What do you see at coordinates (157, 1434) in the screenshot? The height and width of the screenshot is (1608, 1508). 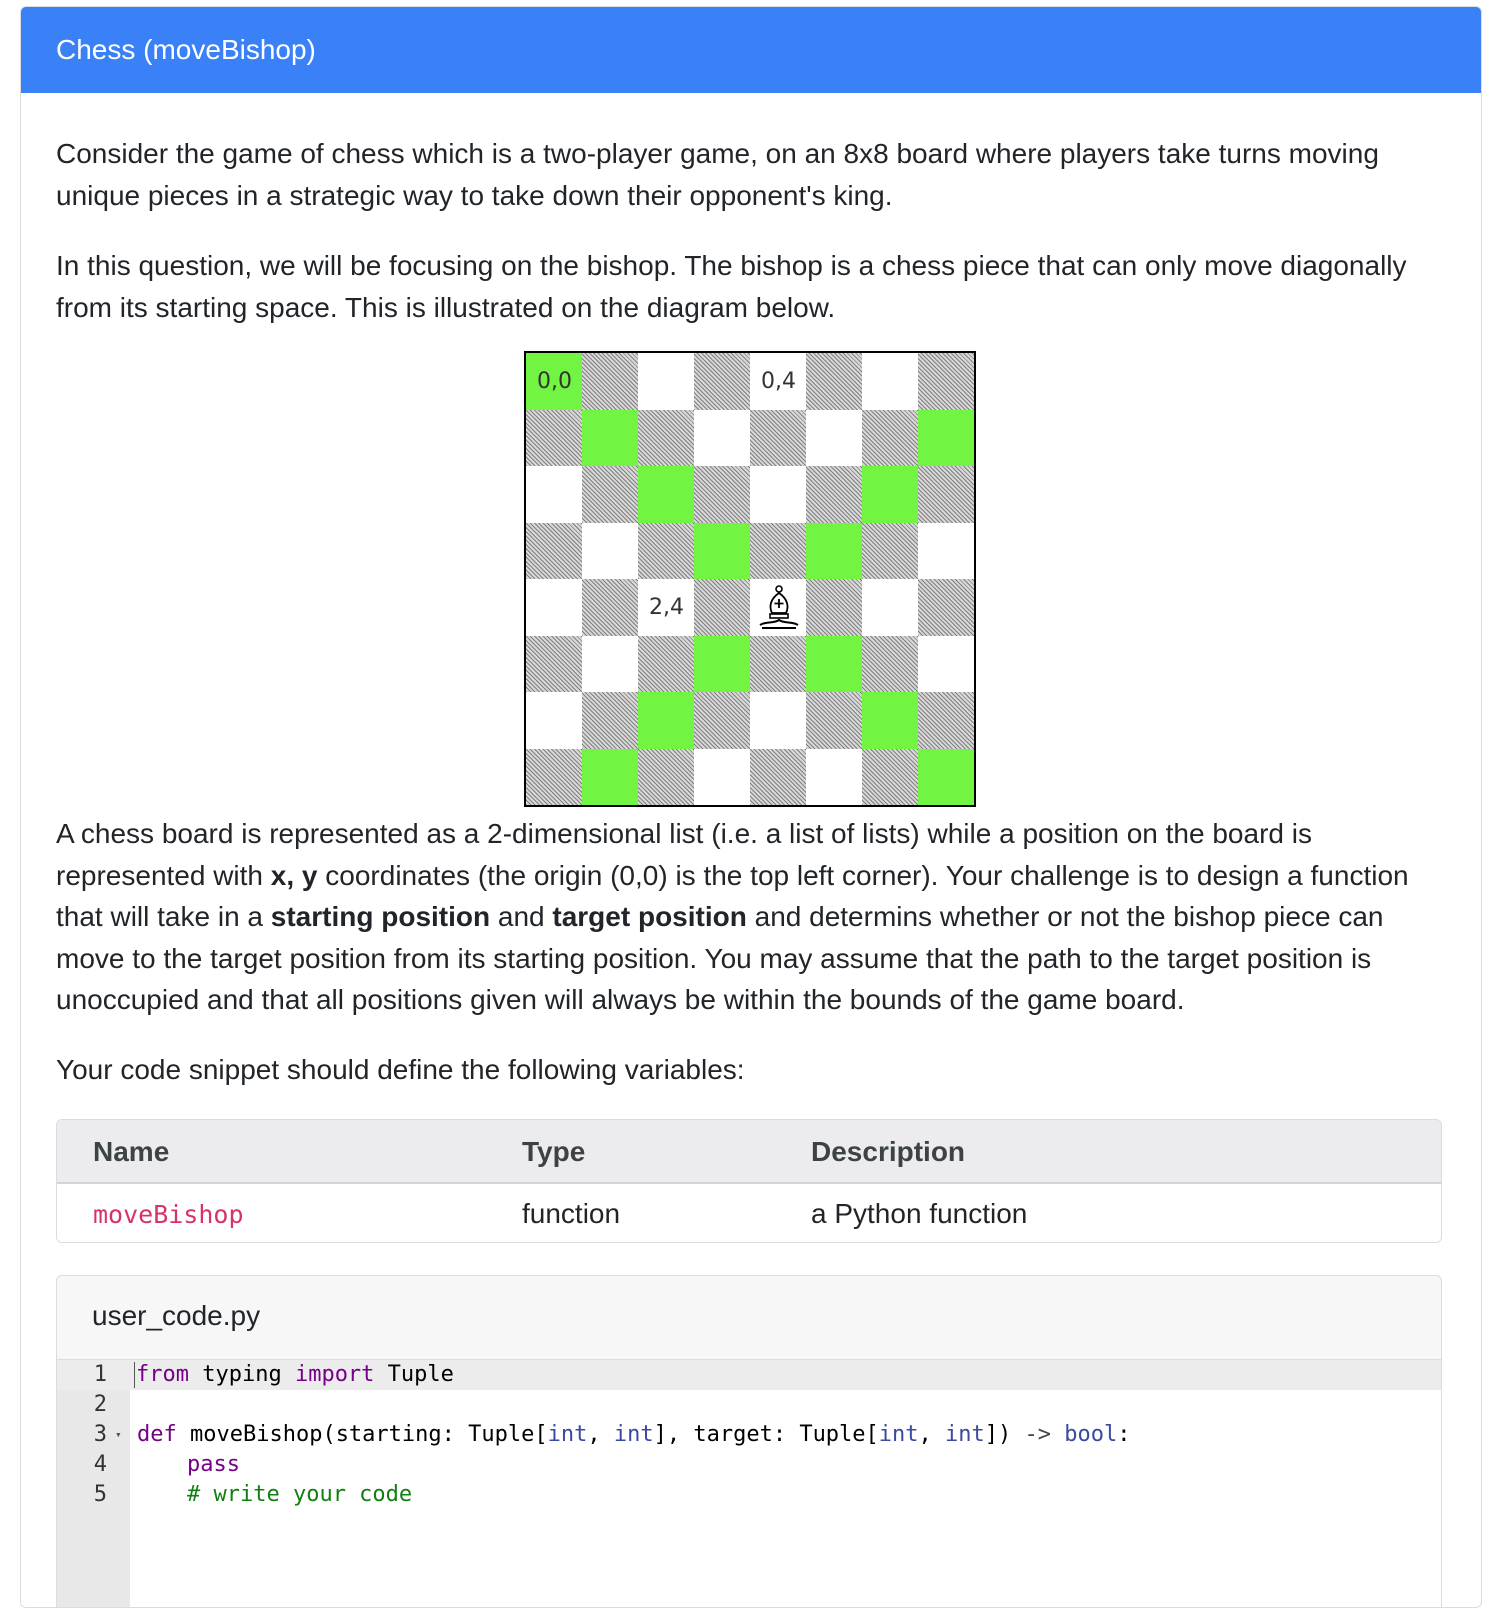 I see `keyword-def: def` at bounding box center [157, 1434].